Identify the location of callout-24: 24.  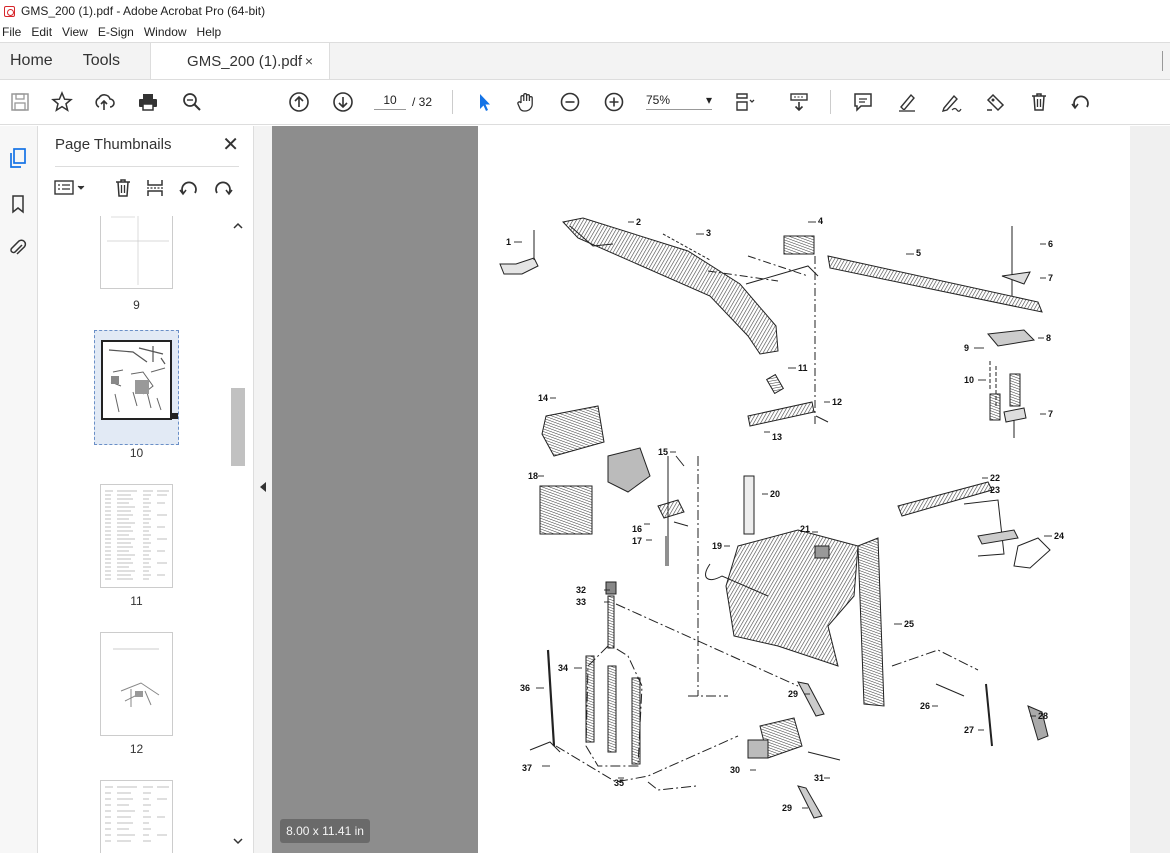
(1059, 536).